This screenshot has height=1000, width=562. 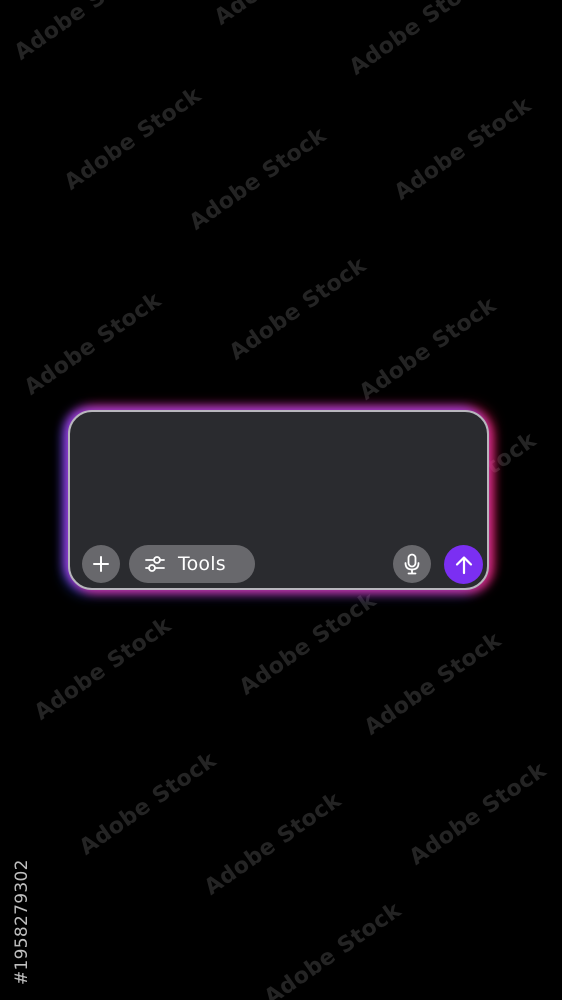 I want to click on chat-input-box: Tools, so click(x=278, y=500).